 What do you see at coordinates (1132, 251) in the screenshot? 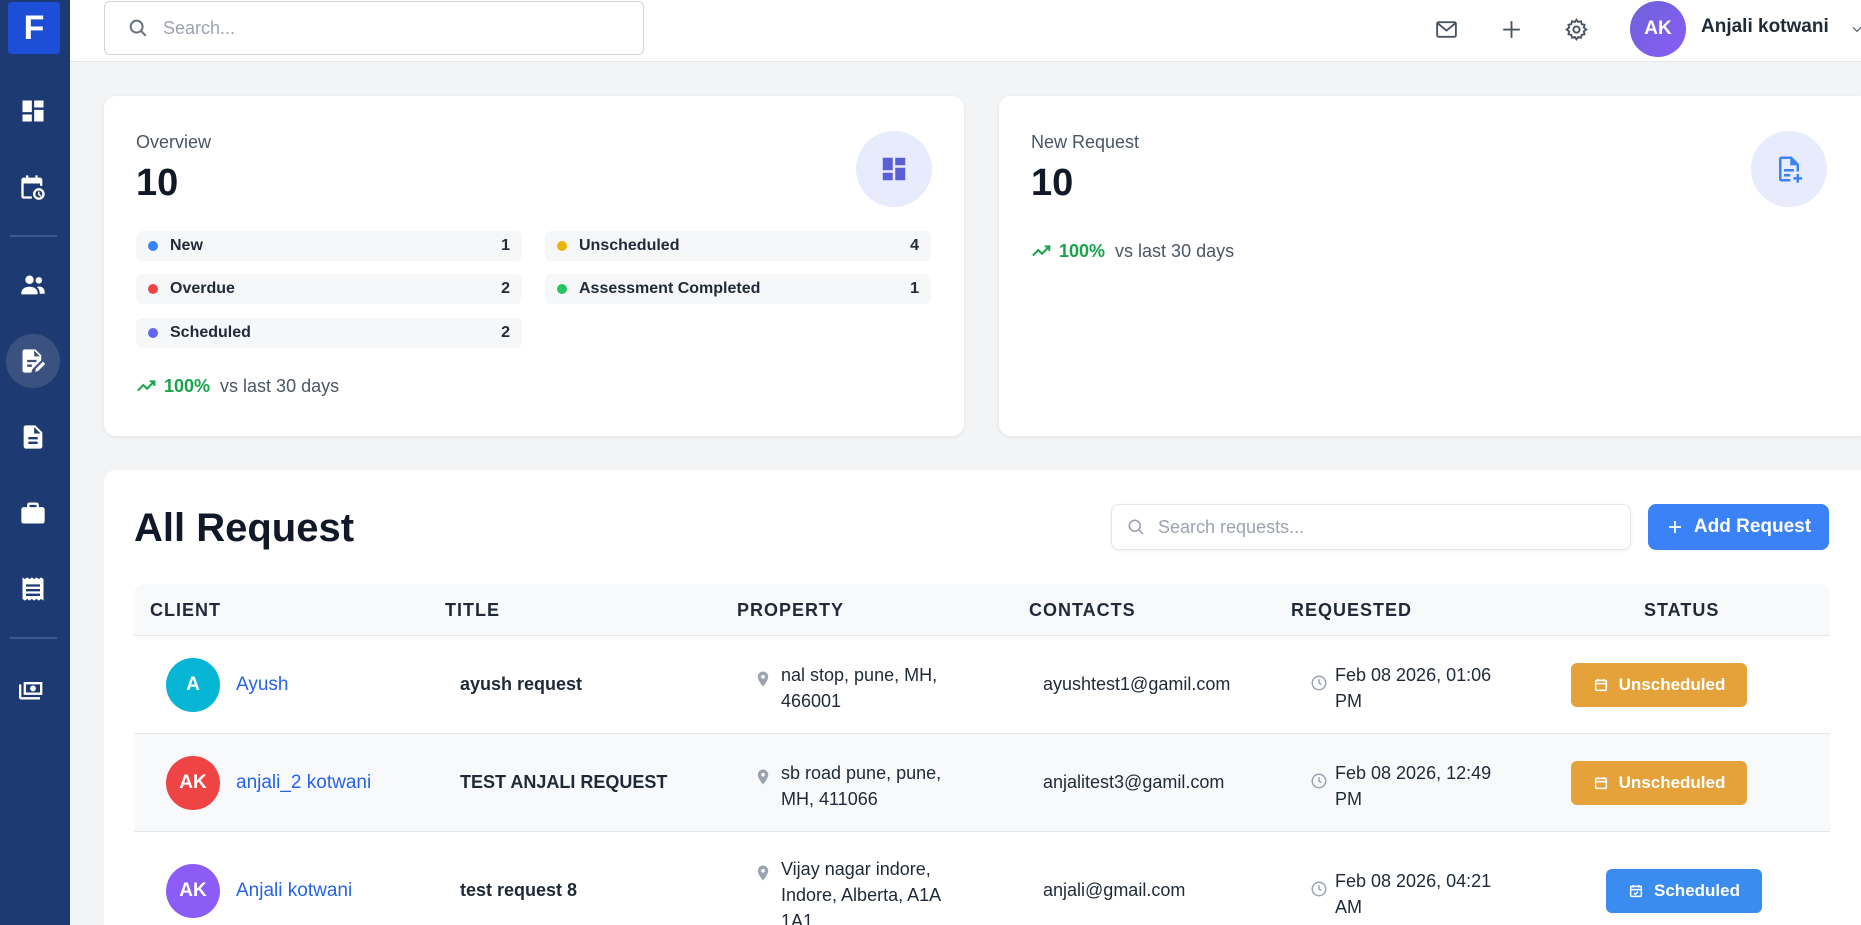
I see `new-request-trend: 100% vs last 30 days` at bounding box center [1132, 251].